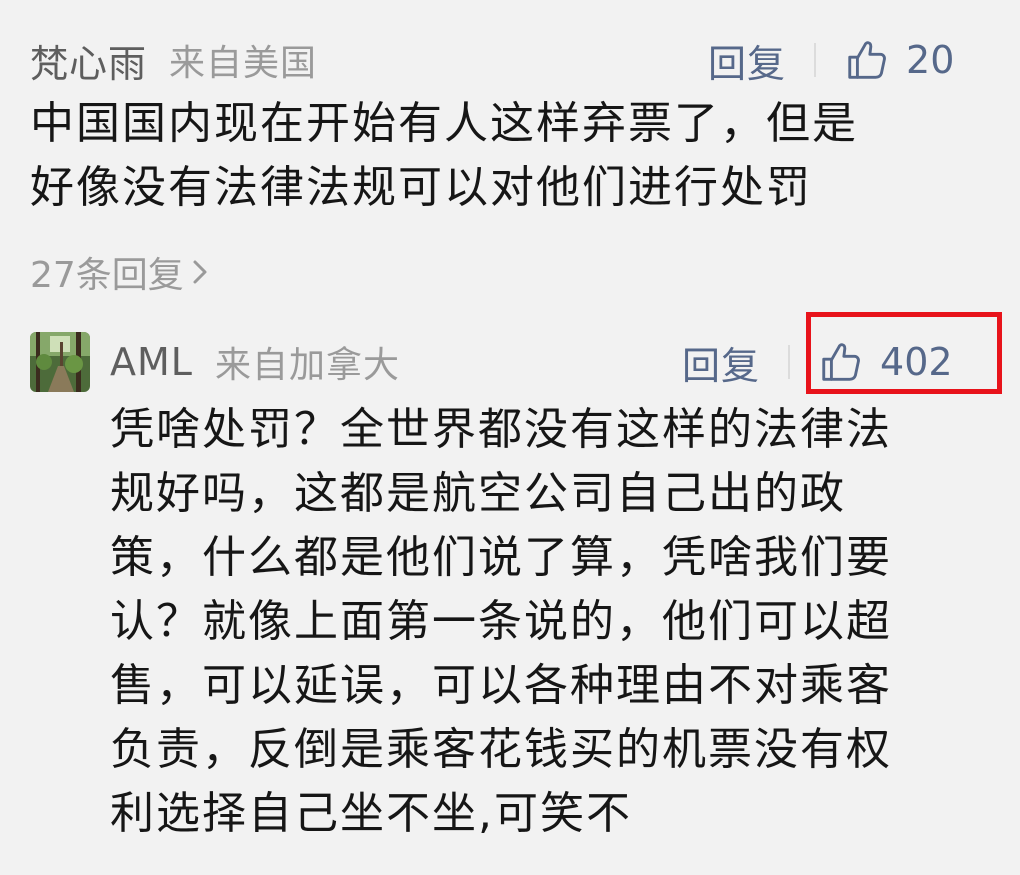 The height and width of the screenshot is (875, 1020). I want to click on comment-actions: 回复 402, so click(817, 362).